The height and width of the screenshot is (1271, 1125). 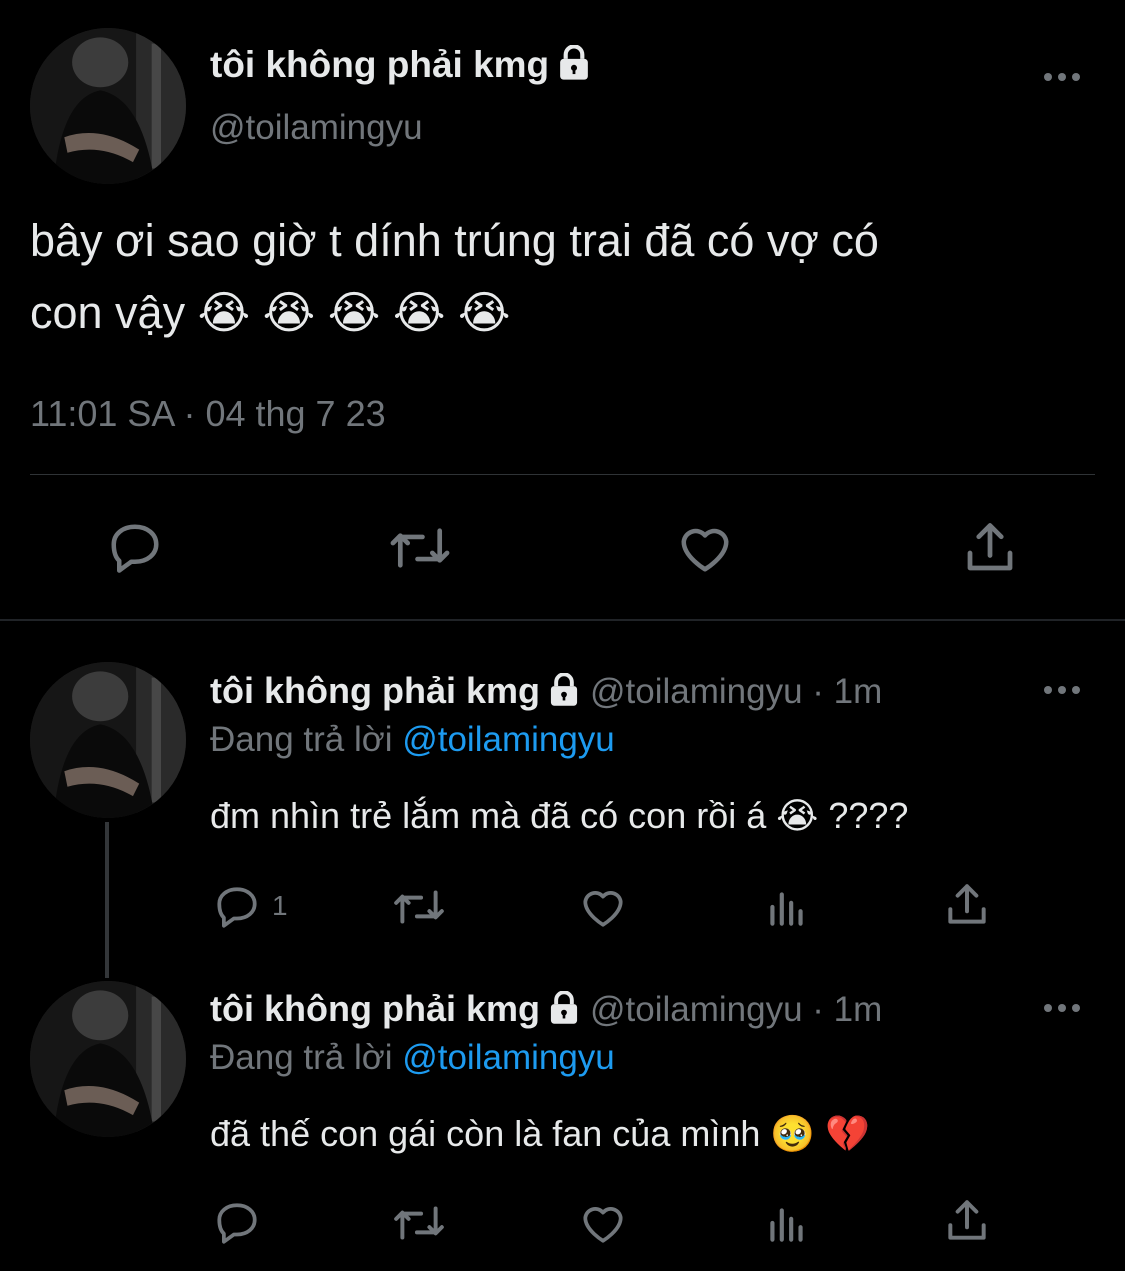 I want to click on section-divider, so click(x=562, y=620).